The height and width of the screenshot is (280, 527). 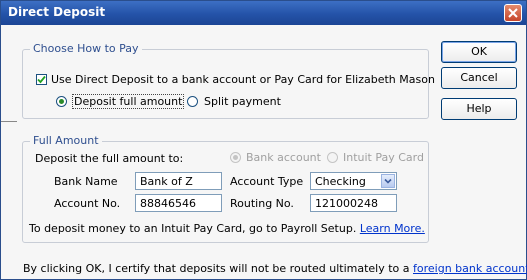 I want to click on account-type-label: Account Type, so click(x=267, y=181).